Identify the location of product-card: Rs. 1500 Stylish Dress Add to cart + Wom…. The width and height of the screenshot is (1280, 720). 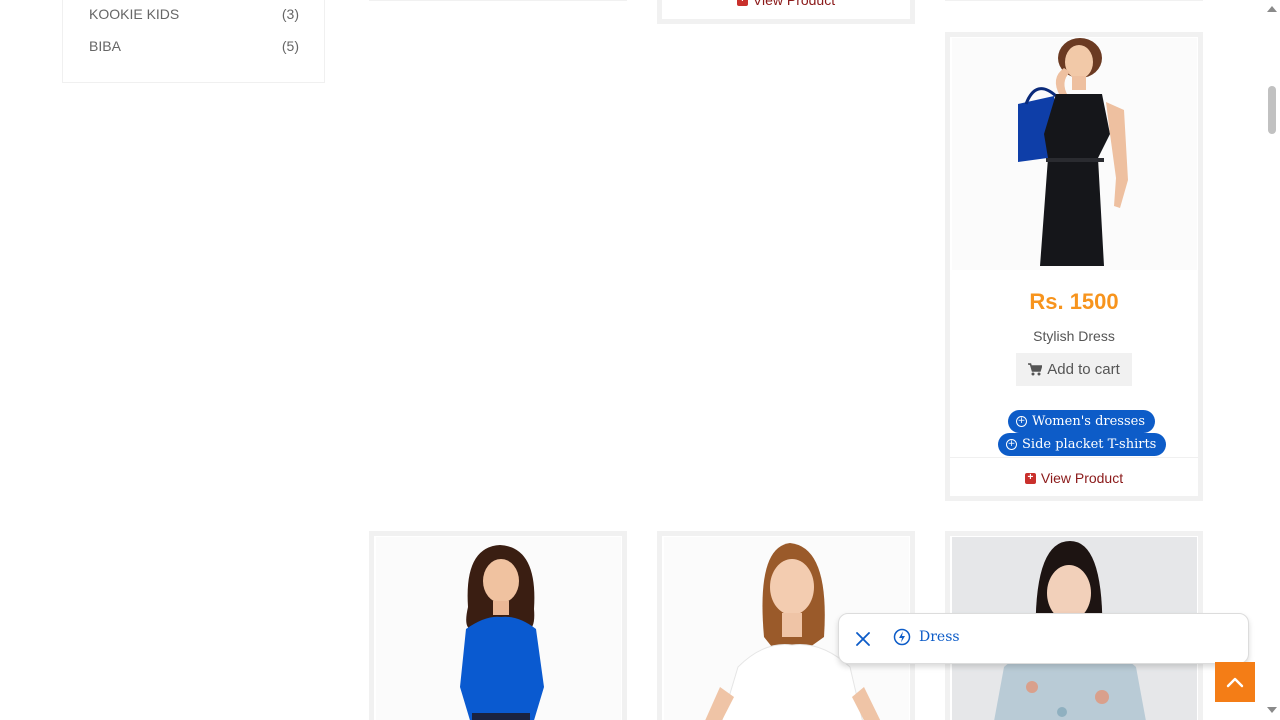
(1074, 266).